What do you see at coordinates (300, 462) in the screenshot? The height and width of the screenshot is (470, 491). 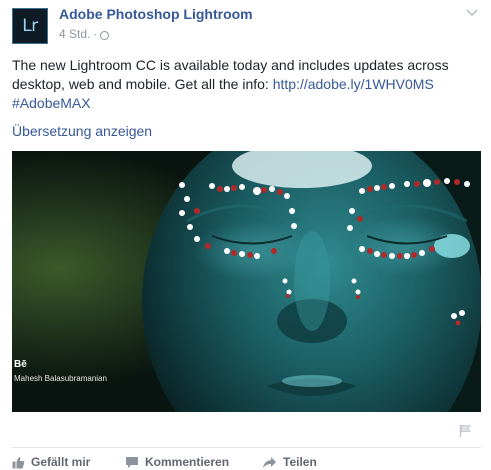 I see `share-label: Teilen` at bounding box center [300, 462].